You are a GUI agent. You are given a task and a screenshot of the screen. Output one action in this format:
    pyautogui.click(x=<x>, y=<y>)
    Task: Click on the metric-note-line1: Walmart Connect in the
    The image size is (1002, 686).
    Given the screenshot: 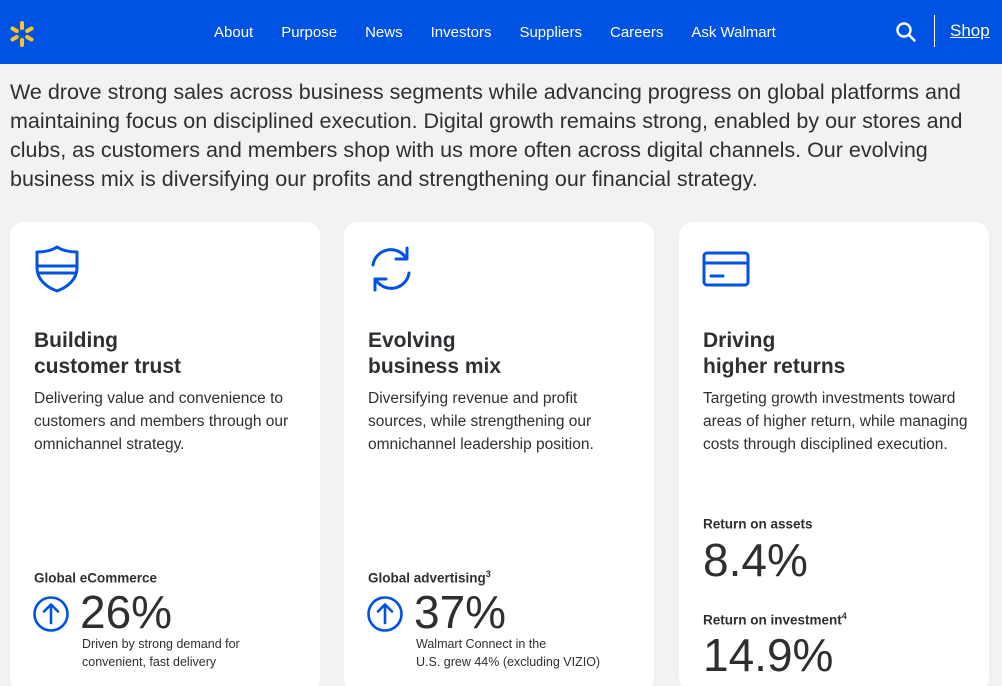 What is the action you would take?
    pyautogui.click(x=481, y=644)
    